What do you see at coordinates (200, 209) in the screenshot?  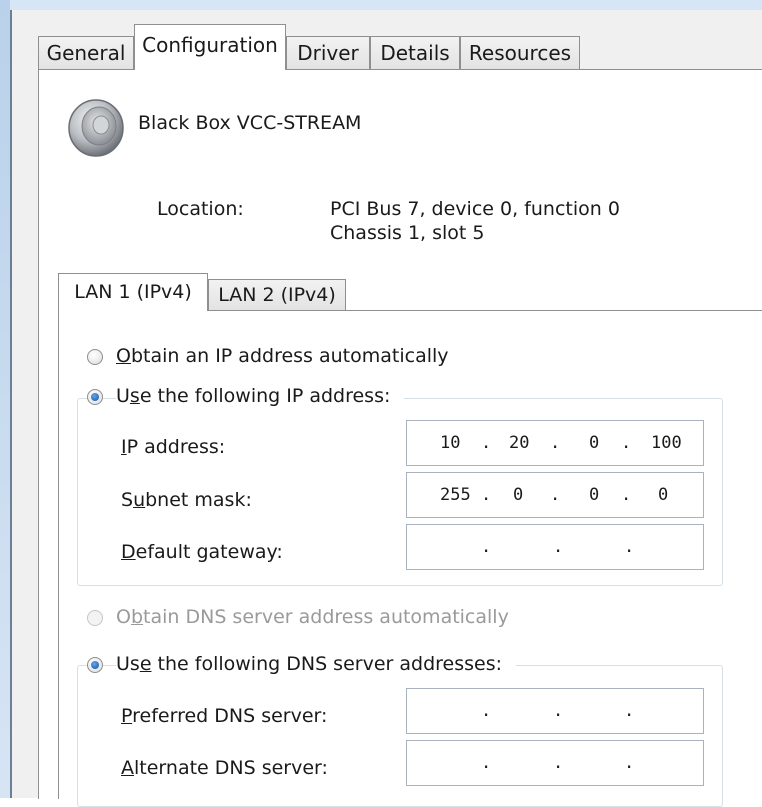 I see `location-label: Location:` at bounding box center [200, 209].